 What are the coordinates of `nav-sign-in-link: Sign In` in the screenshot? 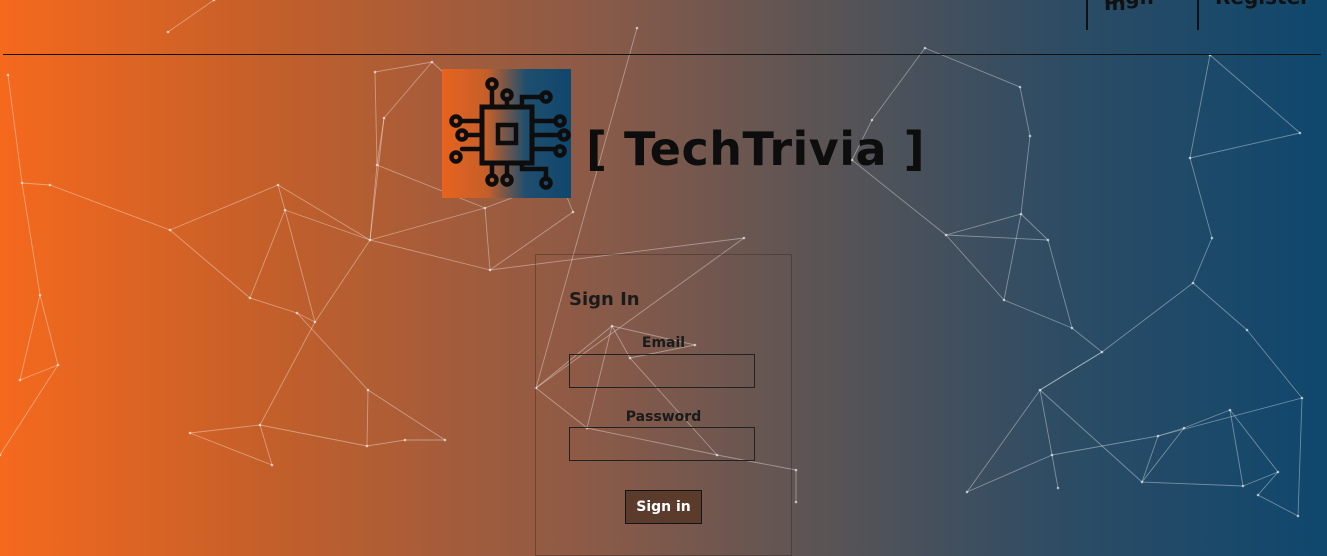 It's located at (1141, 15).